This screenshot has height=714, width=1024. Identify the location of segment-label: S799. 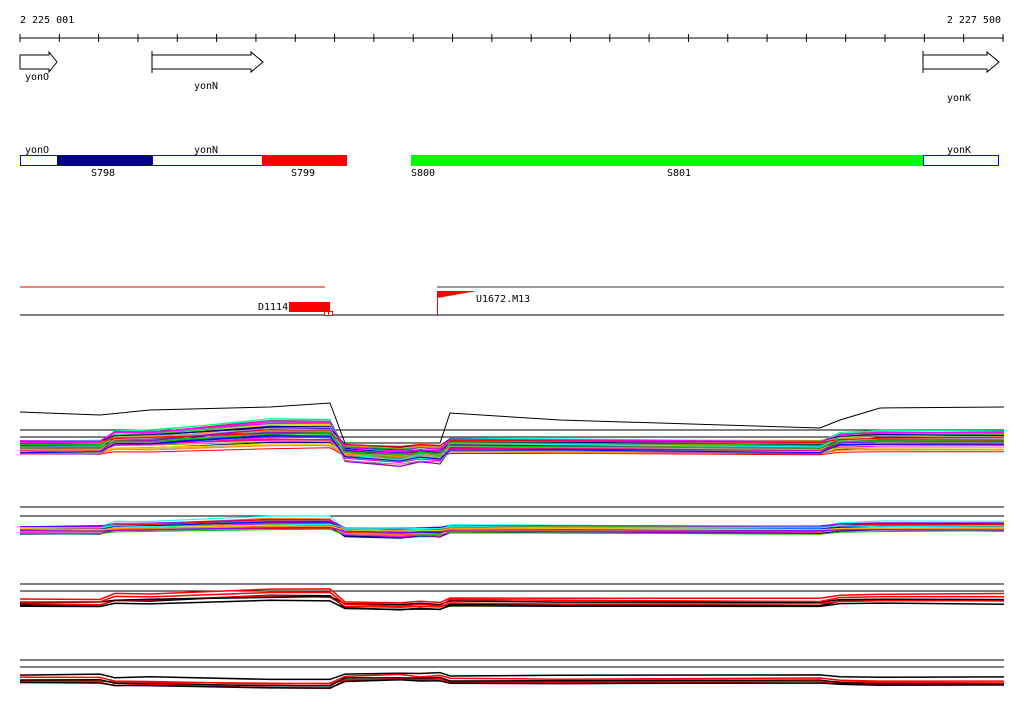
(303, 173).